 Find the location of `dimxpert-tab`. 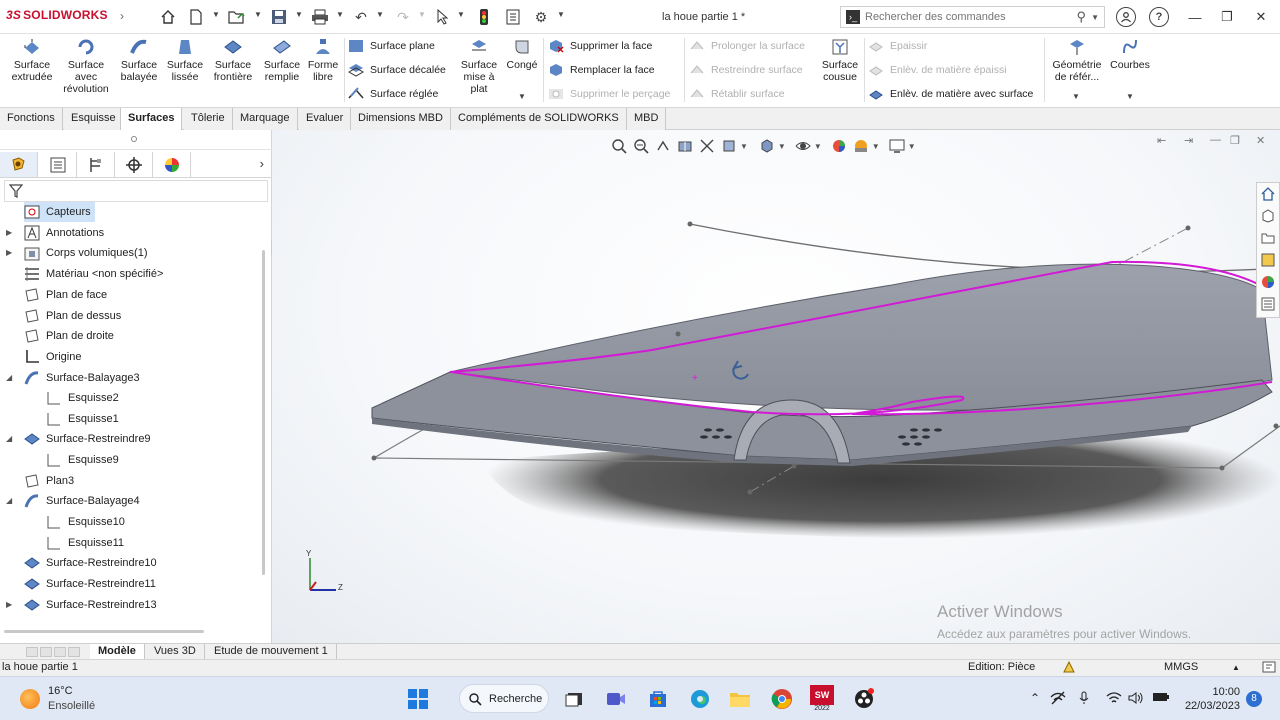

dimxpert-tab is located at coordinates (134, 164).